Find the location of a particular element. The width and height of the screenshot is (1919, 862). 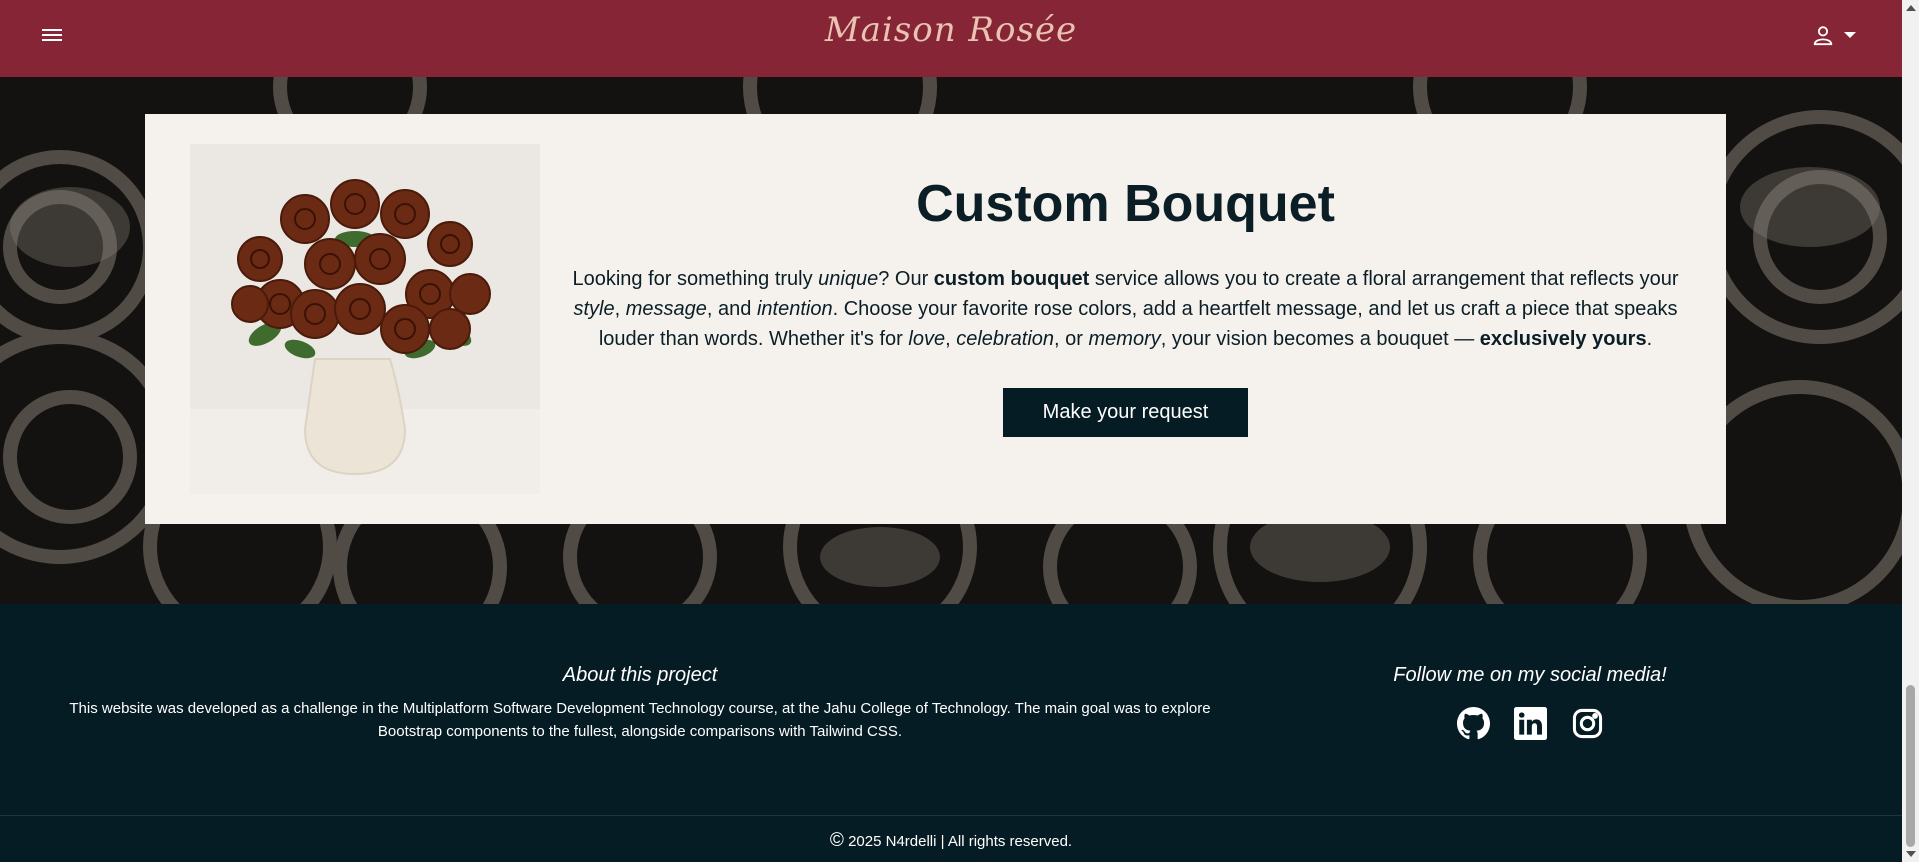

copyright: © 2025 N4rdelli | All rights reserved. is located at coordinates (951, 841).